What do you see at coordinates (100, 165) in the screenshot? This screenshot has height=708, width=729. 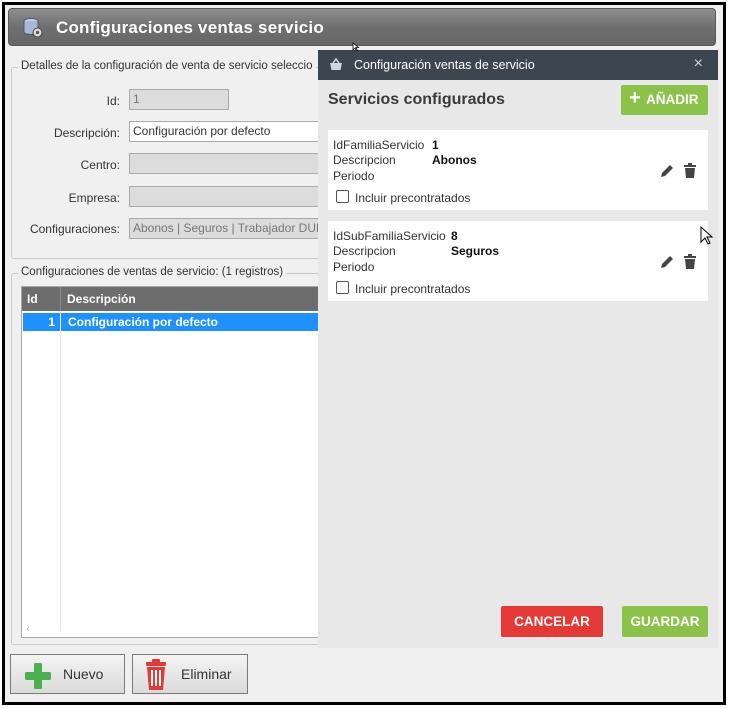 I see `centro-label: Centro:` at bounding box center [100, 165].